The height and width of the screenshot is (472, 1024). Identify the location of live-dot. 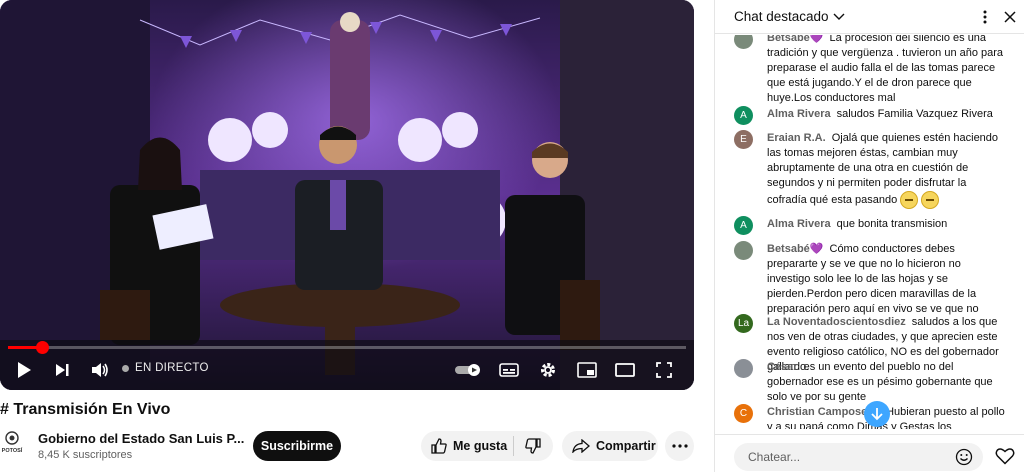
(125, 368).